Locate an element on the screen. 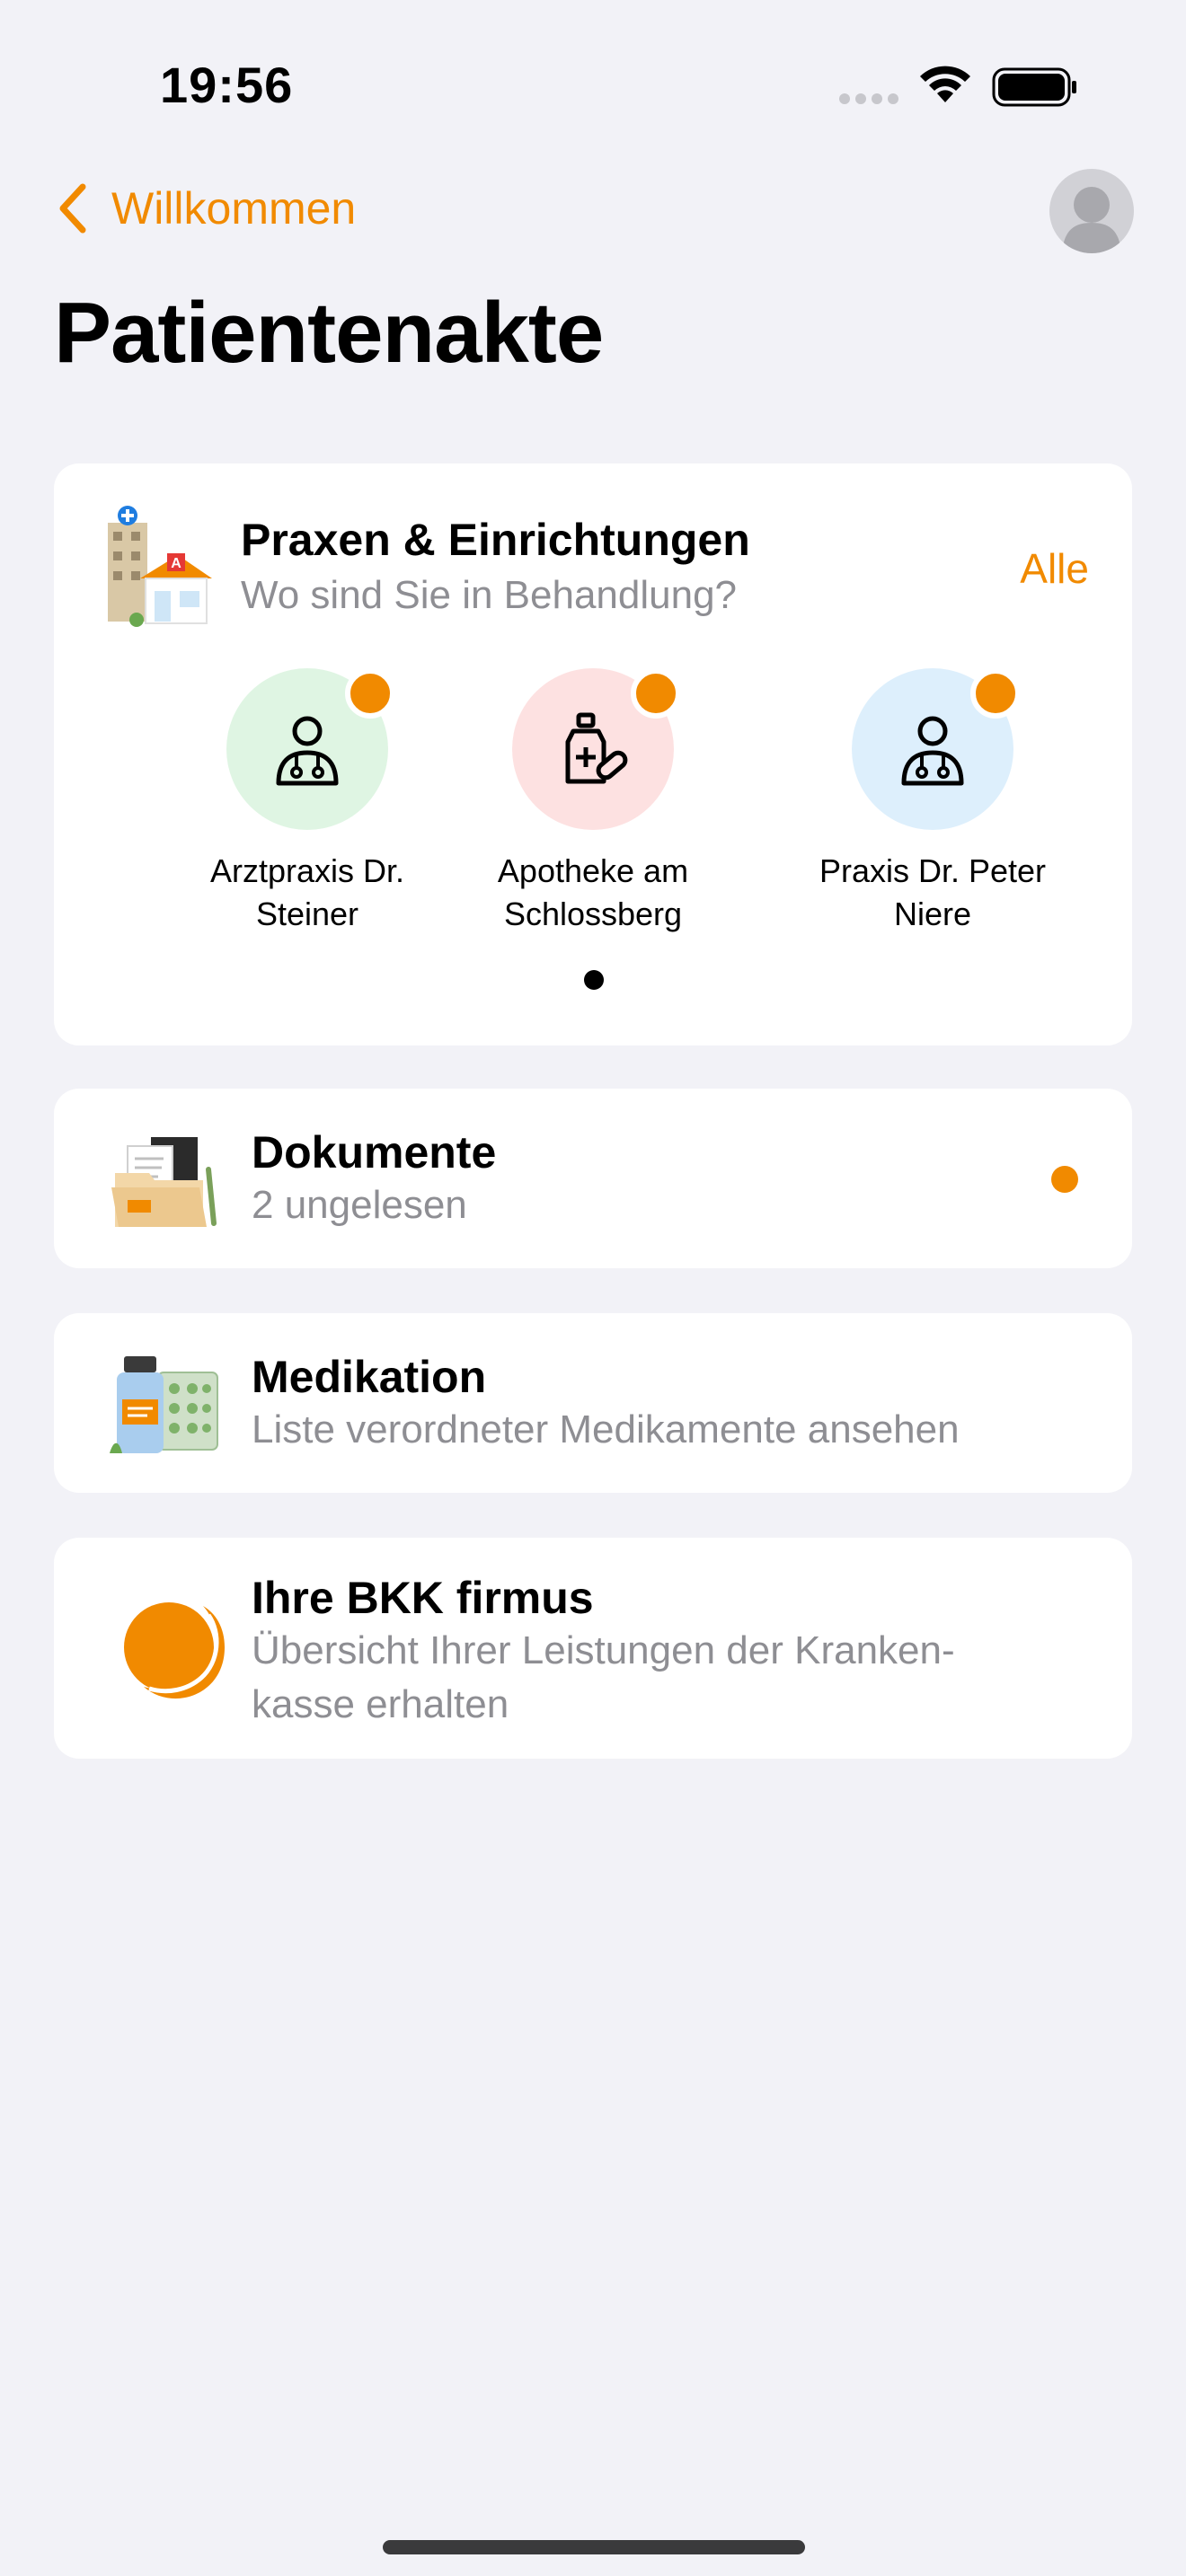 The image size is (1186, 2576). back-button: Willkommen is located at coordinates (205, 208).